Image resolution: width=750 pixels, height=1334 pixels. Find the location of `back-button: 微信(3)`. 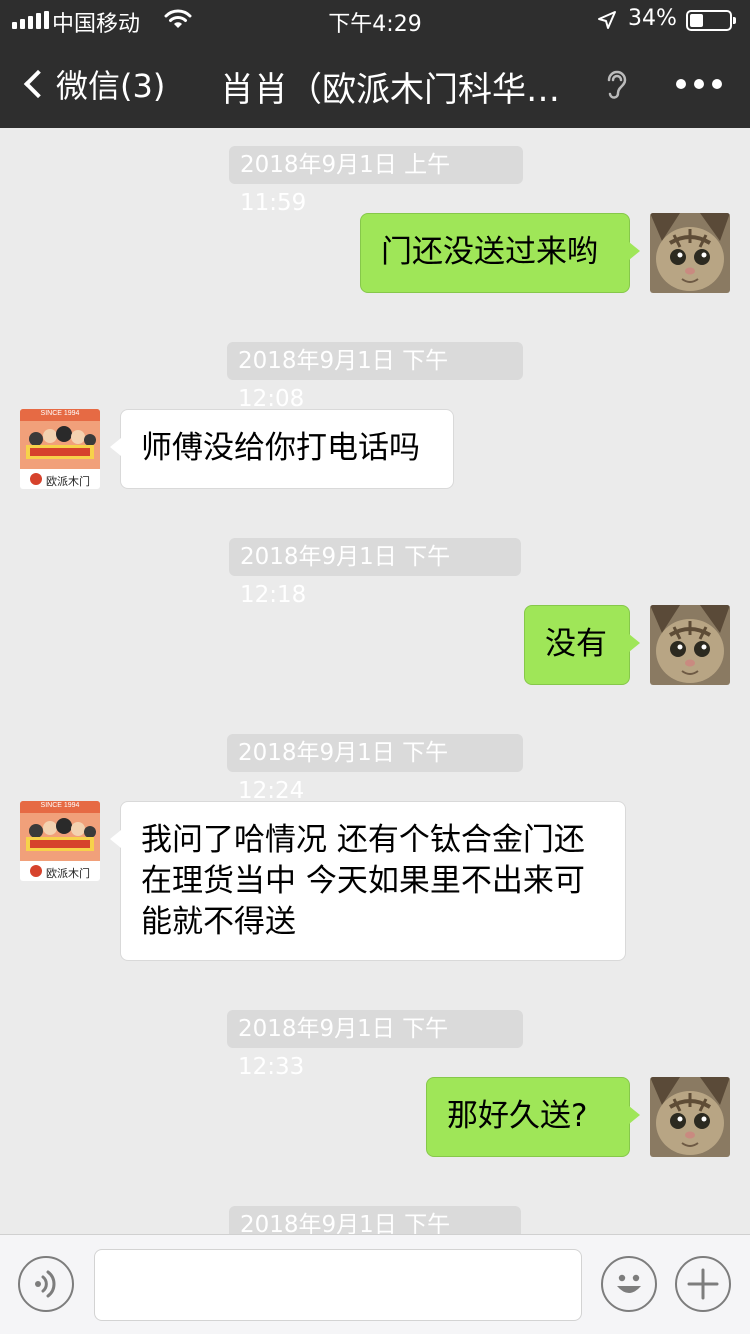

back-button: 微信(3) is located at coordinates (91, 84).